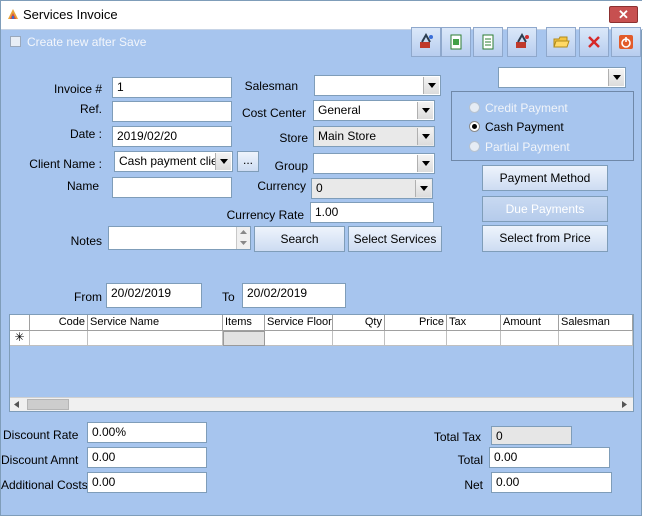  What do you see at coordinates (474, 323) in the screenshot?
I see `column-header-tax: Tax` at bounding box center [474, 323].